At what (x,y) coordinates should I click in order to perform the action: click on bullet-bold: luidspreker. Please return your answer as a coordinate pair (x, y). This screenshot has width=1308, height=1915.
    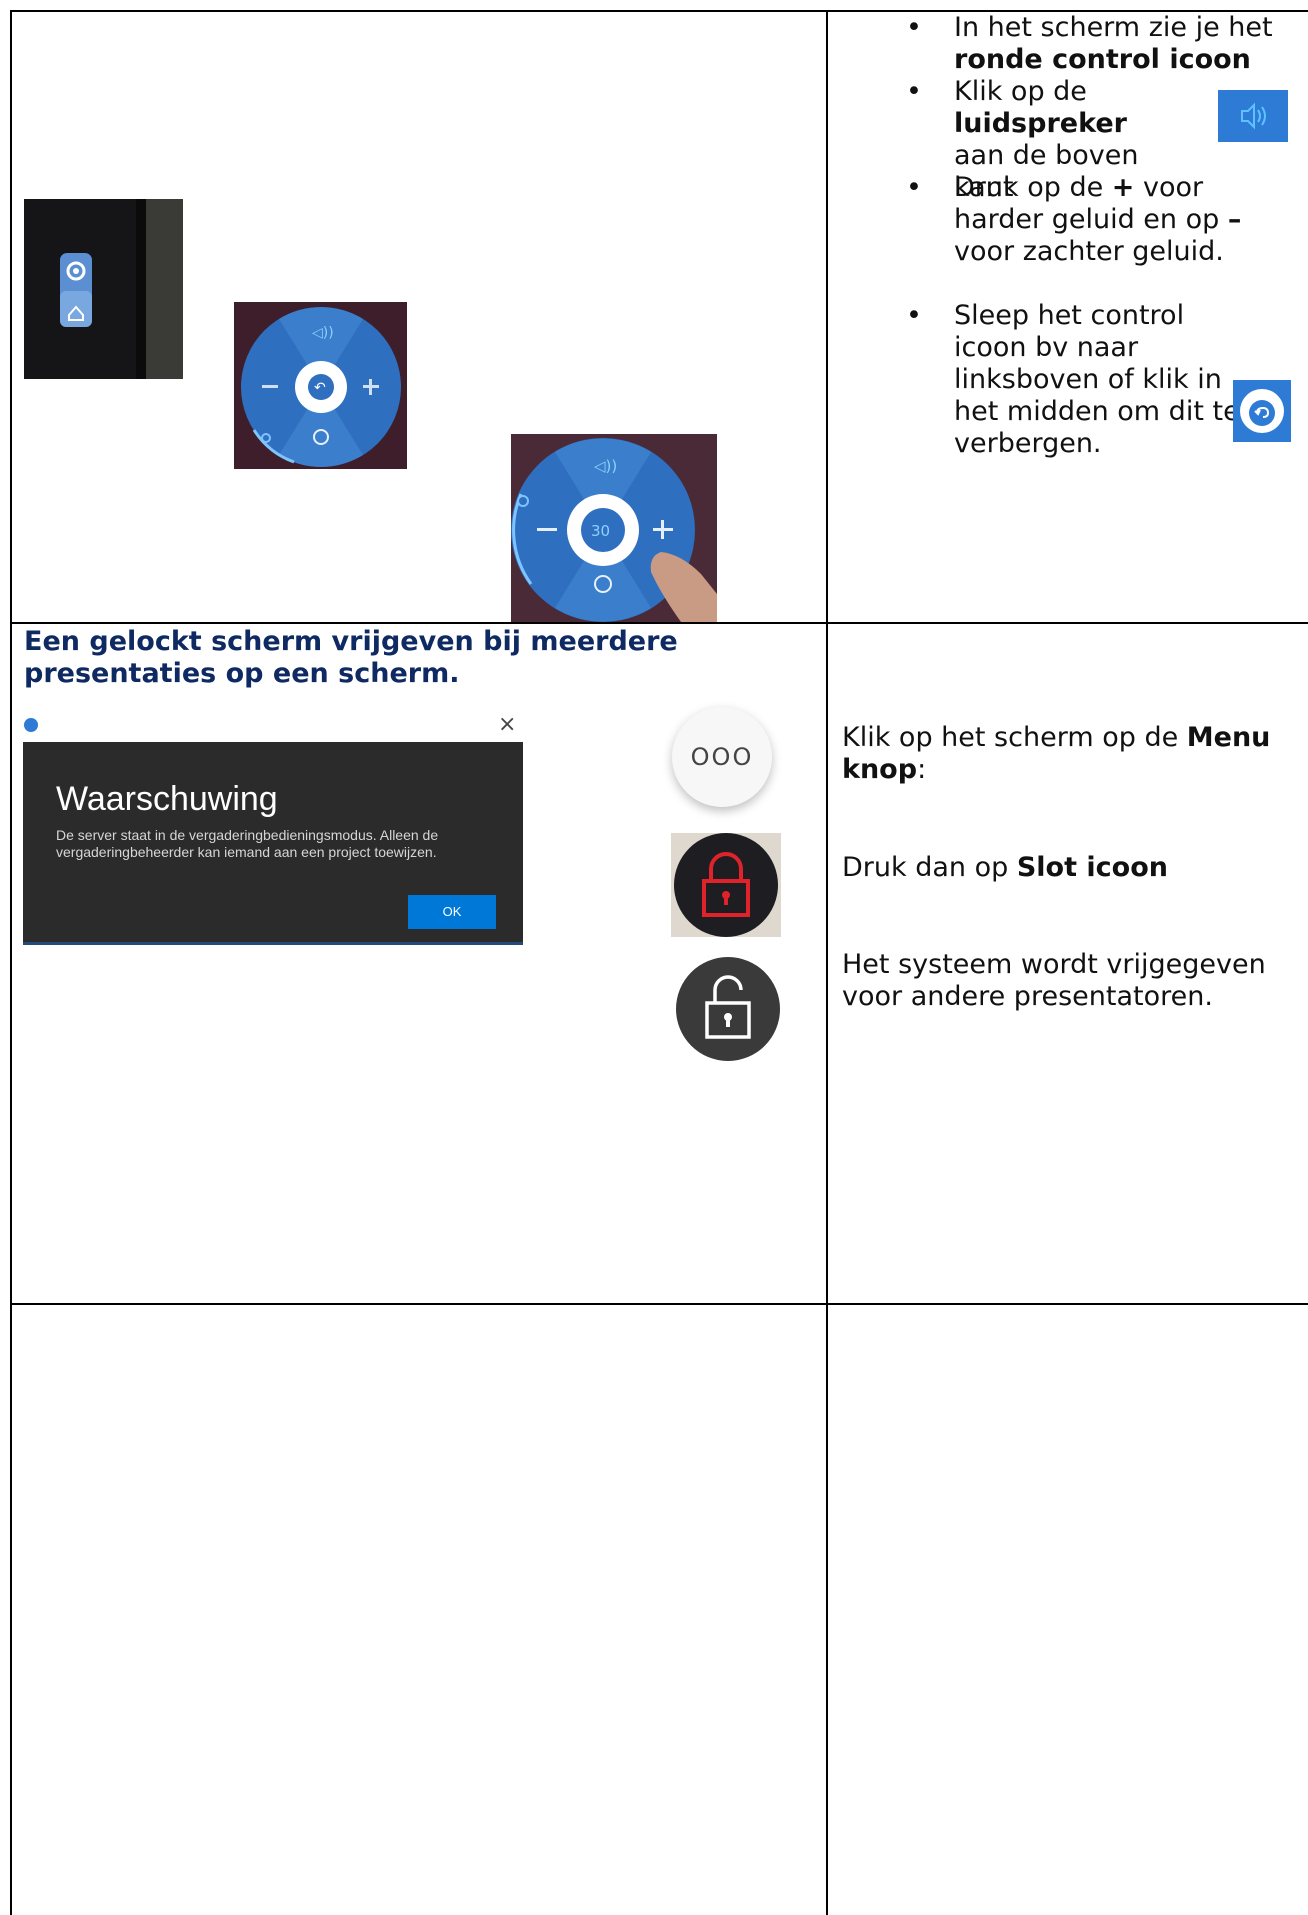
    Looking at the image, I should click on (1040, 123).